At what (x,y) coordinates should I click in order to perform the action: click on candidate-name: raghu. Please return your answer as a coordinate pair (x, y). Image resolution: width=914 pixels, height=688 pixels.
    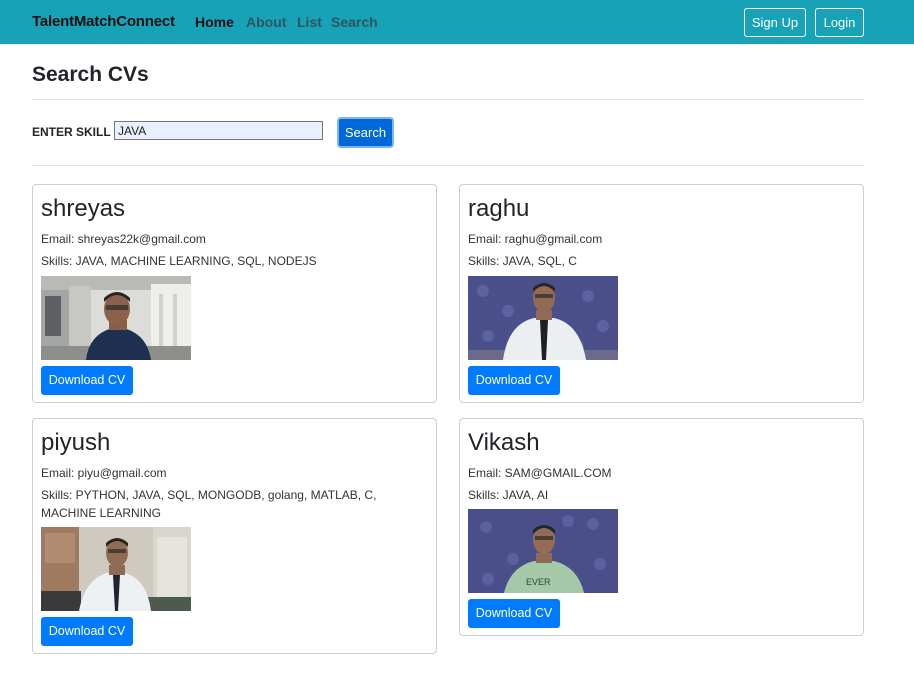
    Looking at the image, I should click on (499, 208).